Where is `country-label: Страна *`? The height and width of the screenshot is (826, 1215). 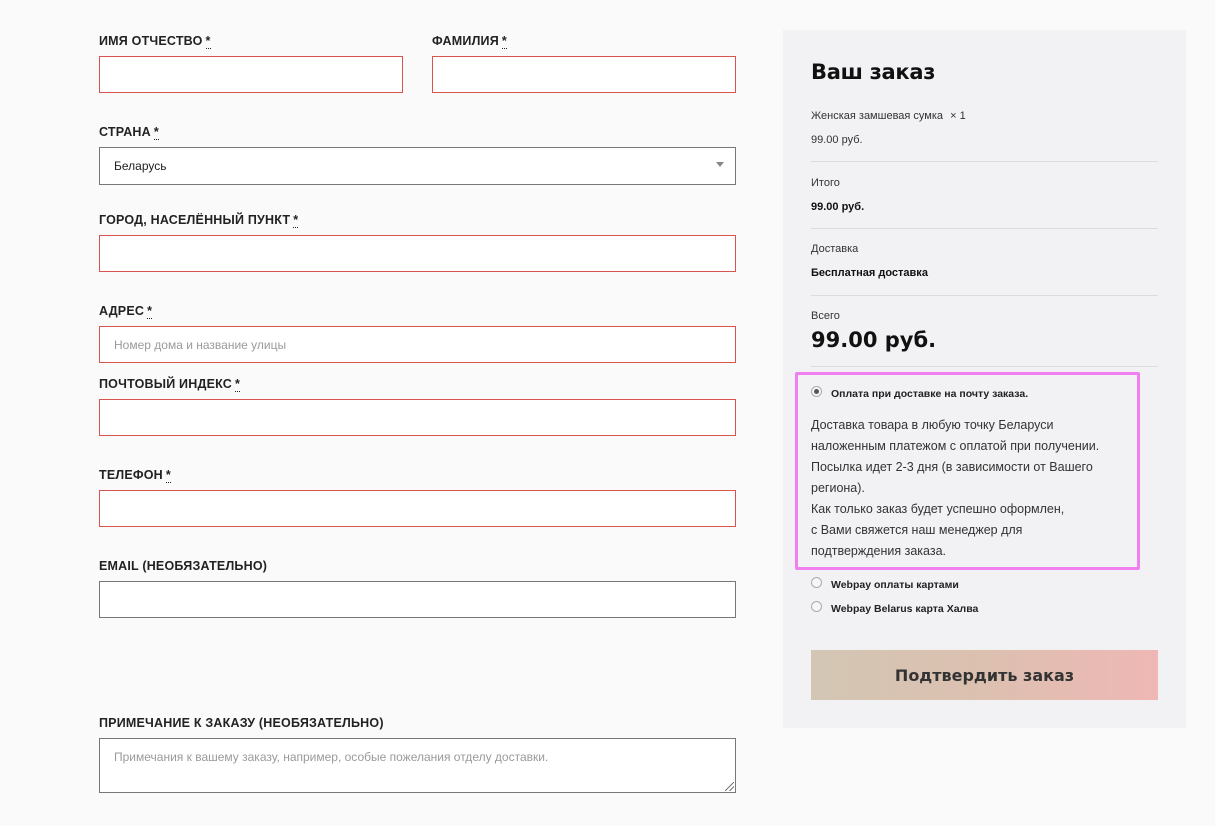 country-label: Страна * is located at coordinates (129, 132).